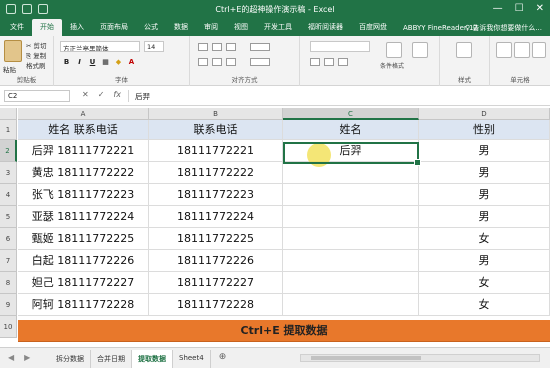  What do you see at coordinates (216, 283) in the screenshot?
I see `table-cell: 18111772227` at bounding box center [216, 283].